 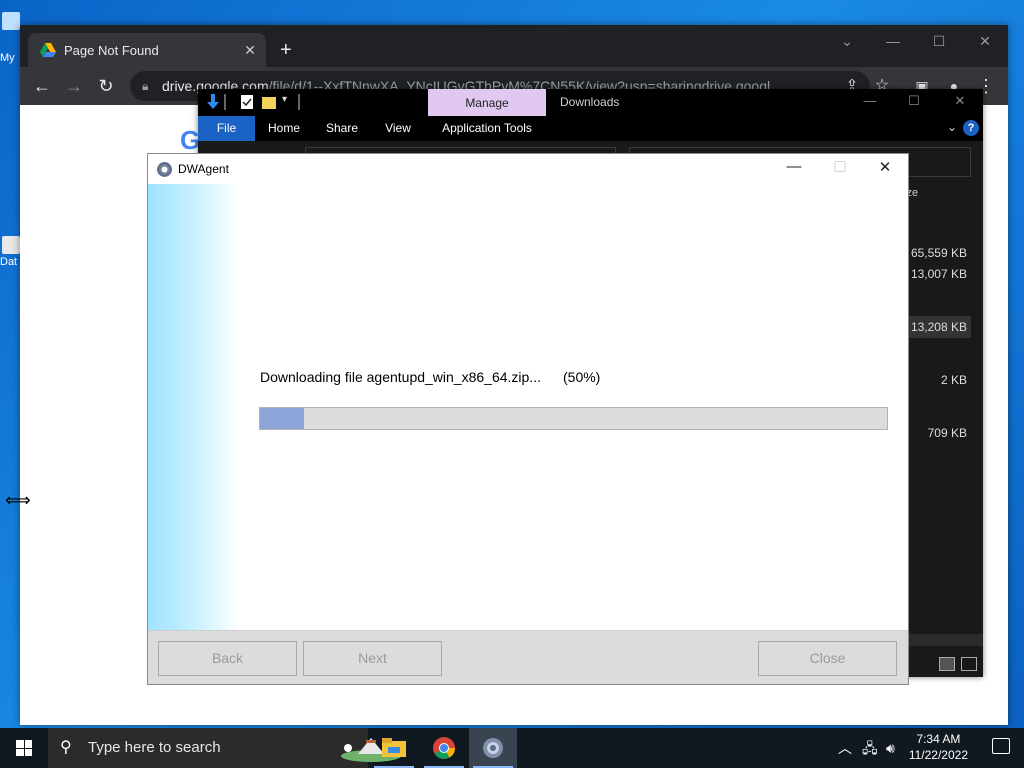 I want to click on next-button: Next, so click(x=372, y=658).